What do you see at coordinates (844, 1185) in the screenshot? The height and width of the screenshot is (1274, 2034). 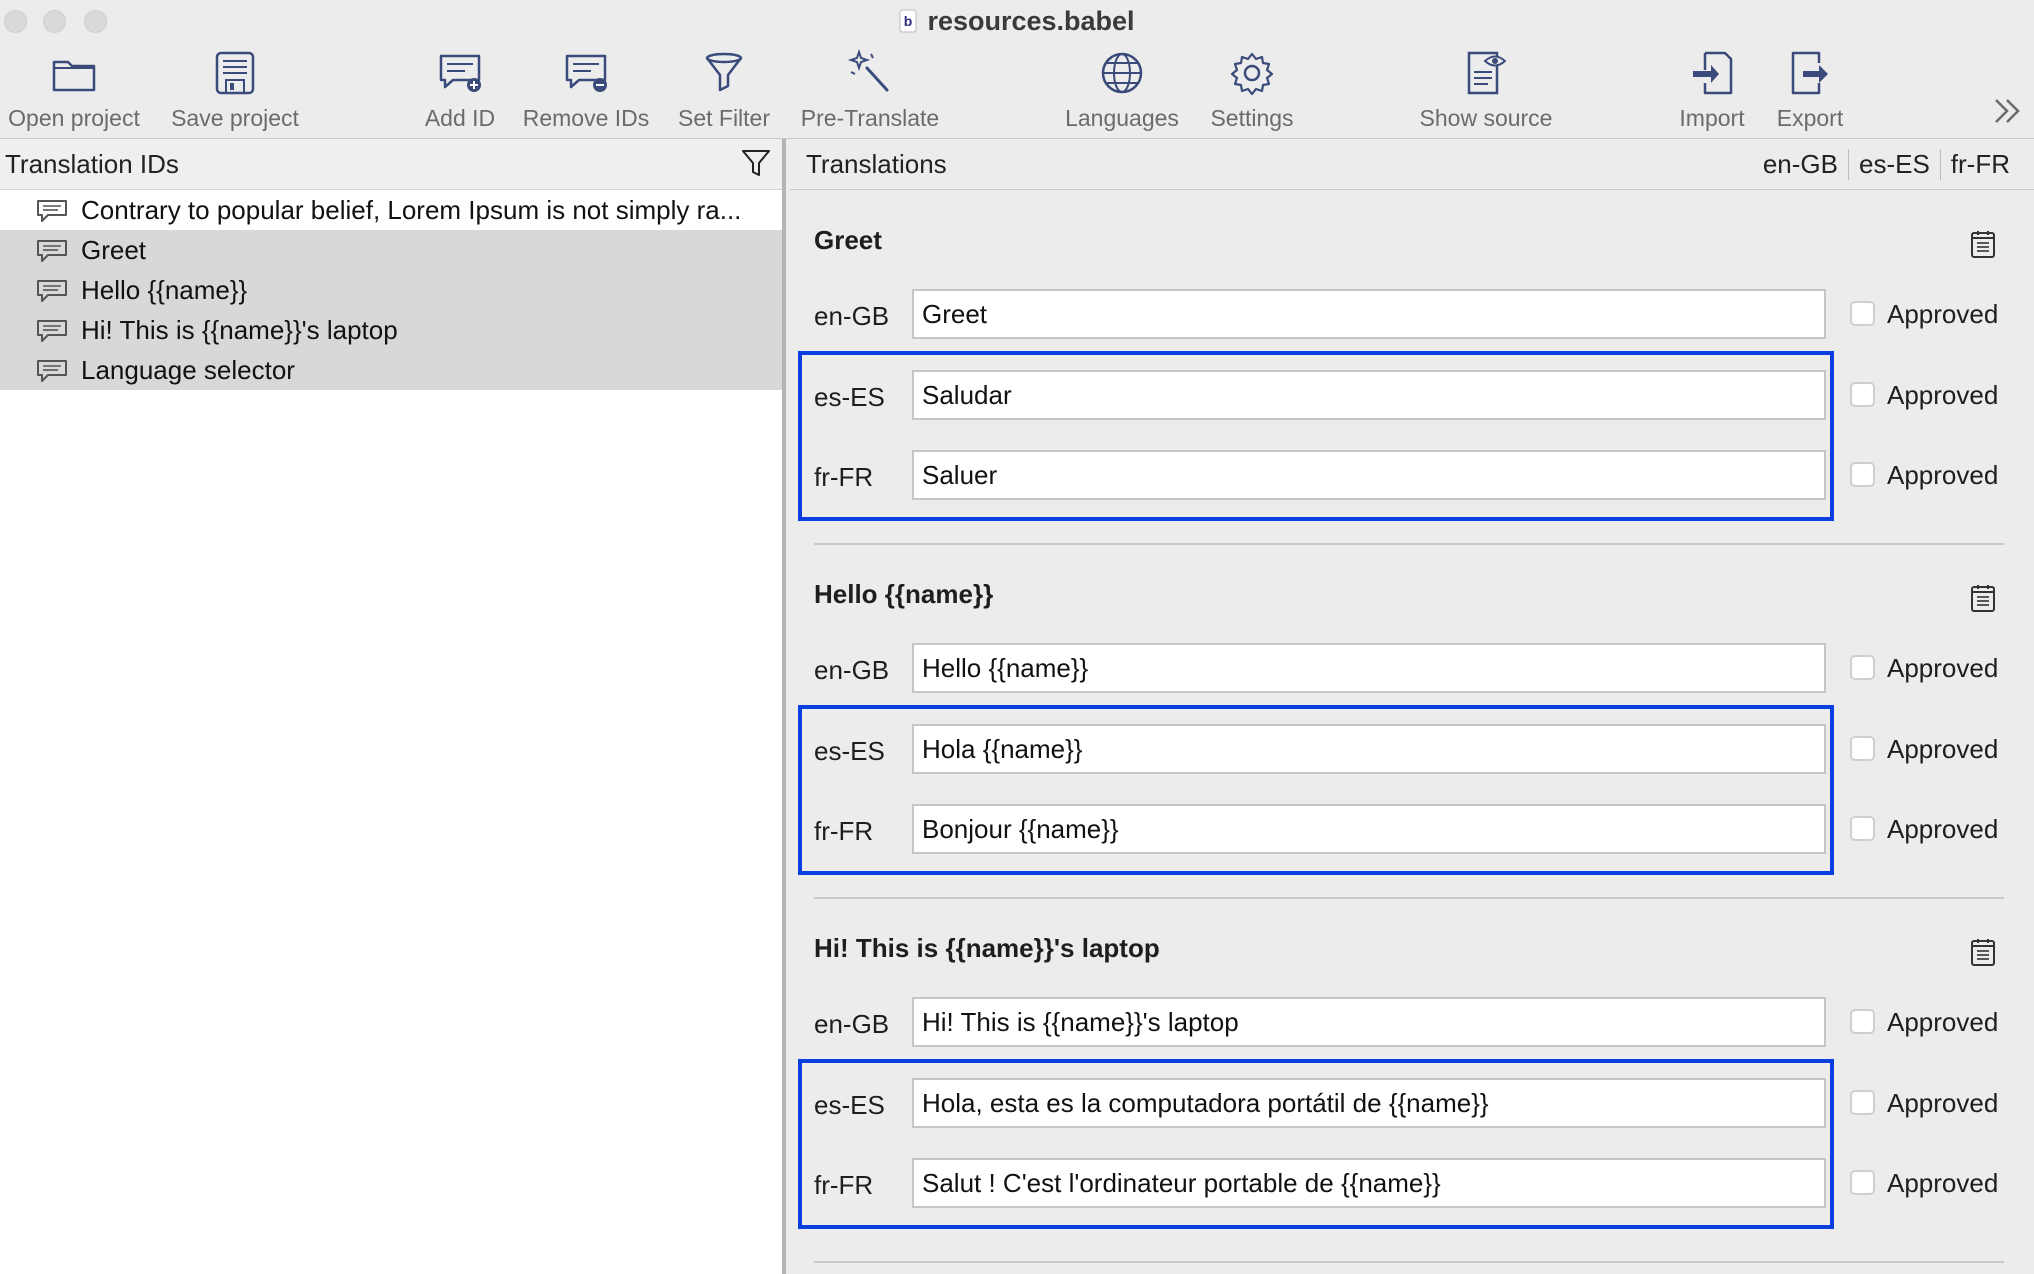 I see `language-code: fr-FR` at bounding box center [844, 1185].